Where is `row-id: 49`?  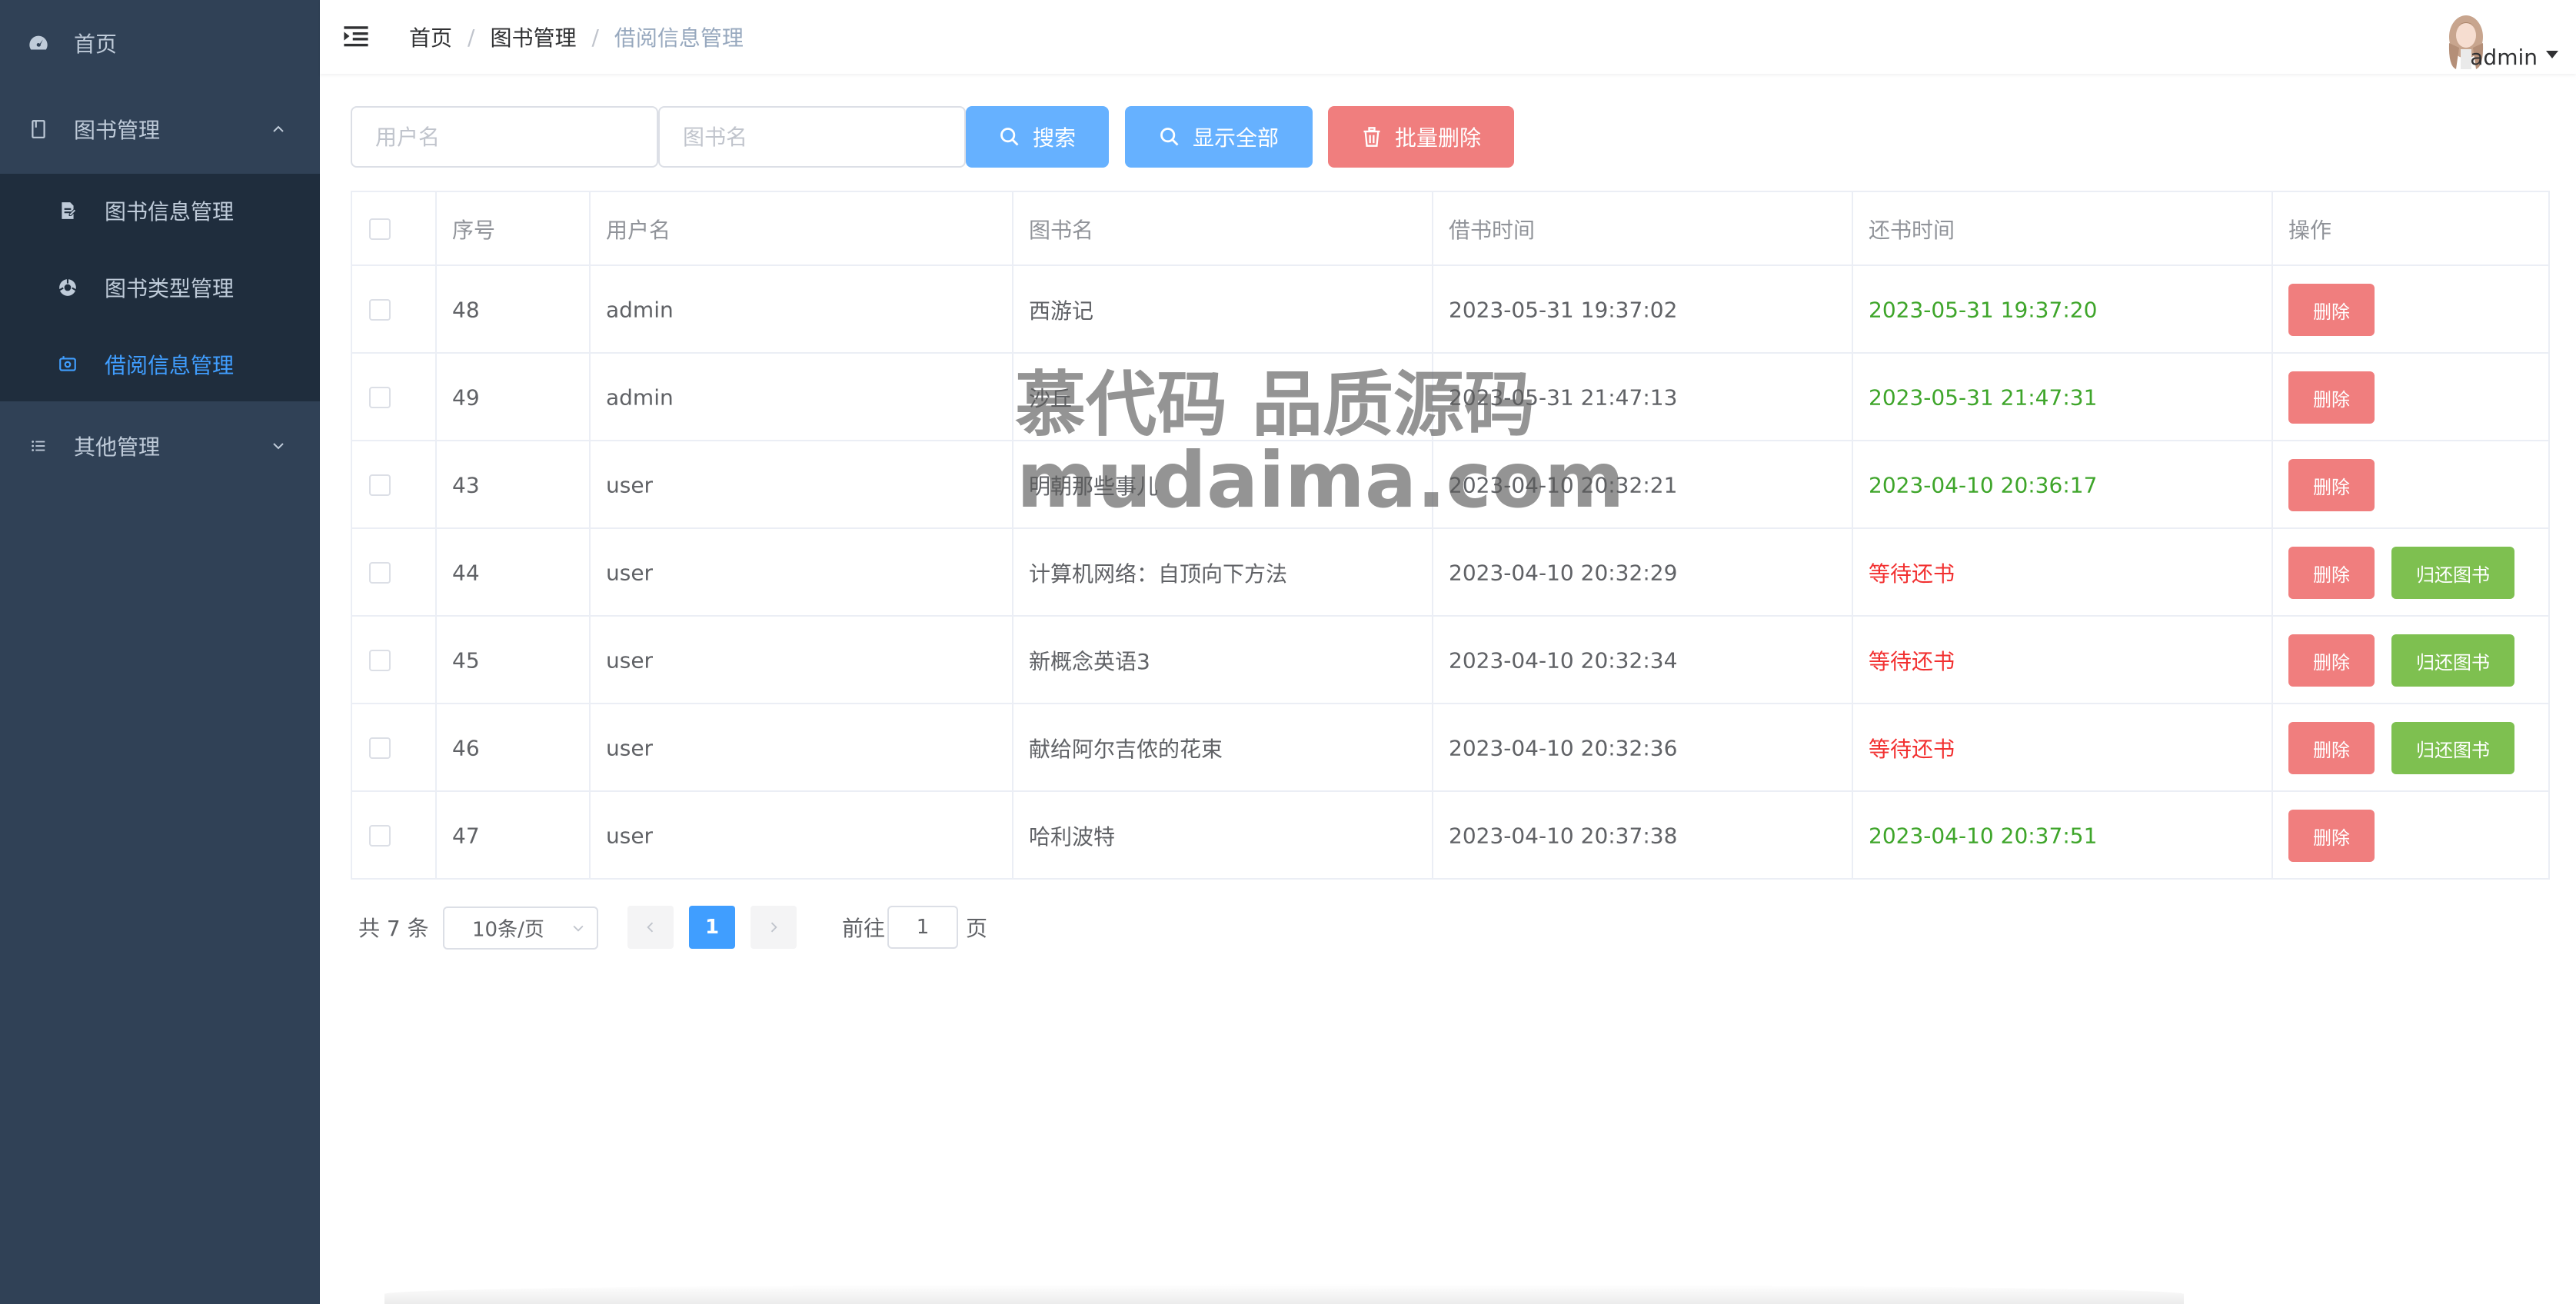
row-id: 49 is located at coordinates (466, 398).